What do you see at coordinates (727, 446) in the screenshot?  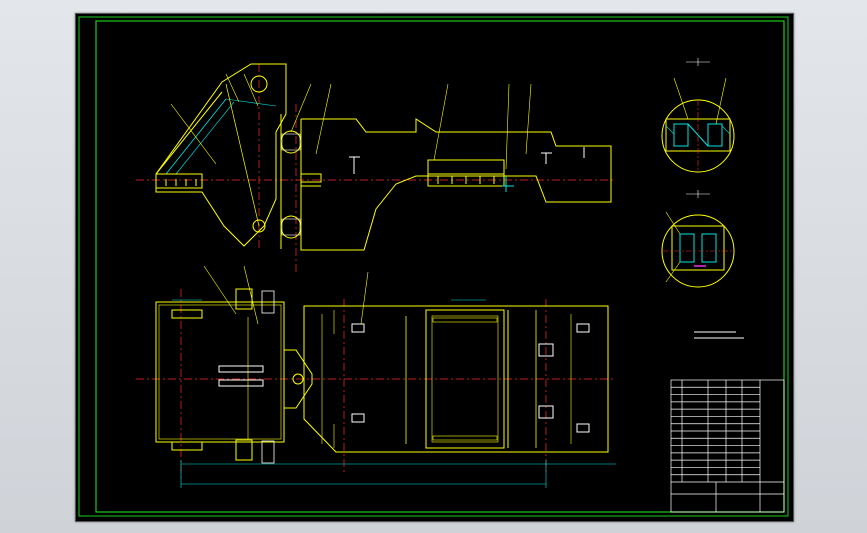 I see `title-block` at bounding box center [727, 446].